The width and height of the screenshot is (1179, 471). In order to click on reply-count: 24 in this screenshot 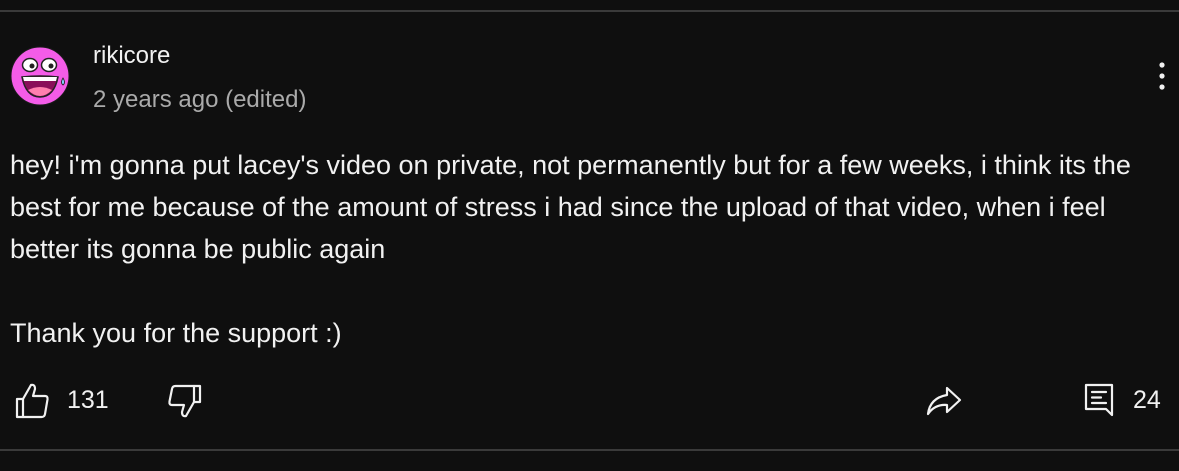, I will do `click(1147, 400)`.